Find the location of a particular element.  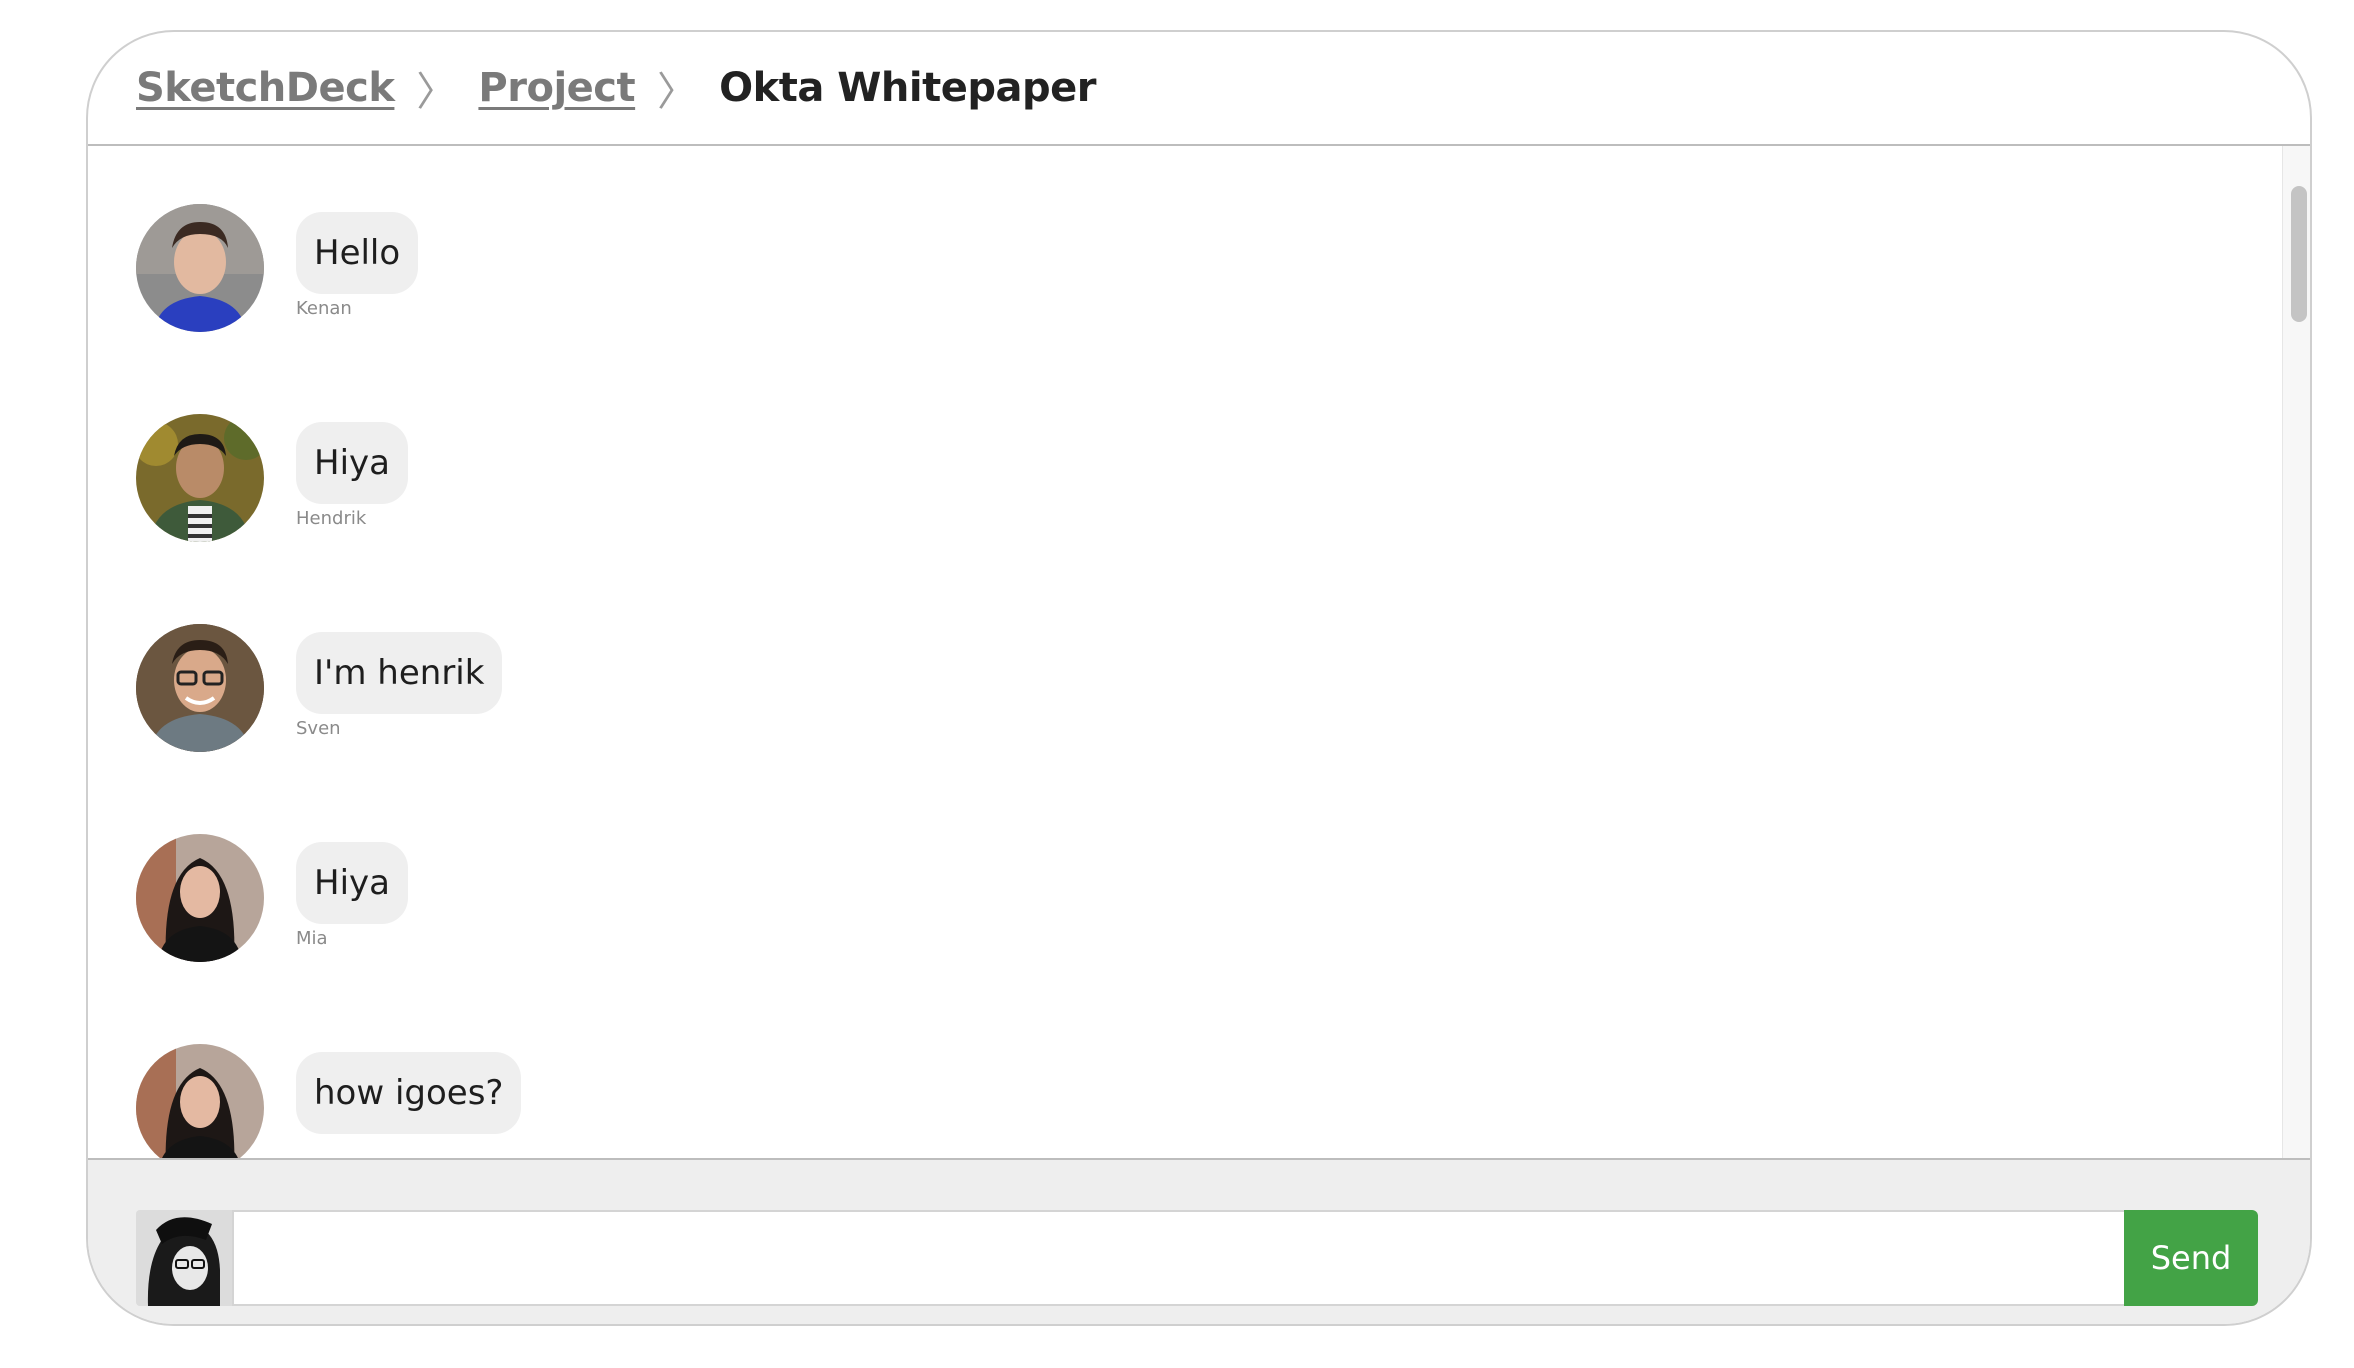

message-author: Mia is located at coordinates (312, 938).